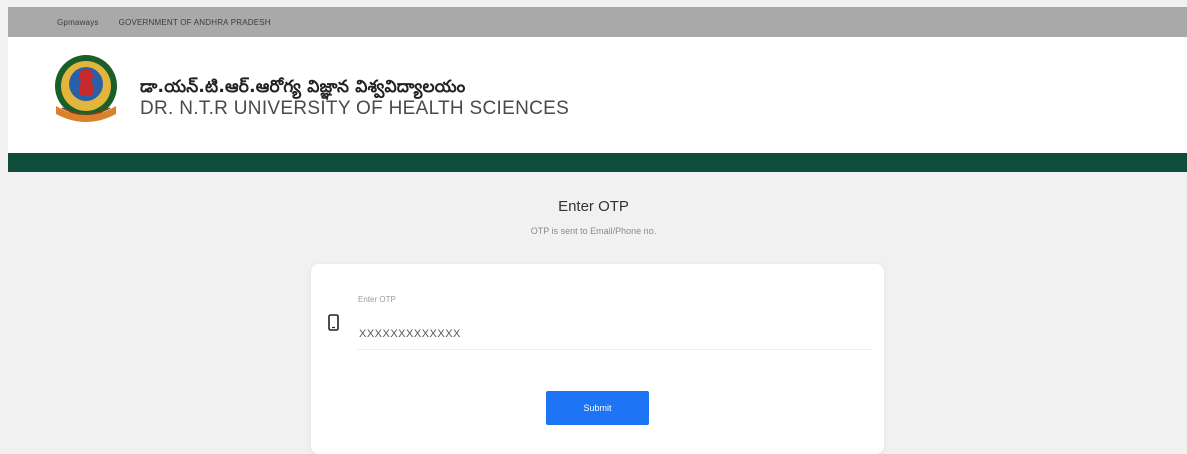 The width and height of the screenshot is (1187, 454). What do you see at coordinates (614, 334) in the screenshot?
I see `otp-input` at bounding box center [614, 334].